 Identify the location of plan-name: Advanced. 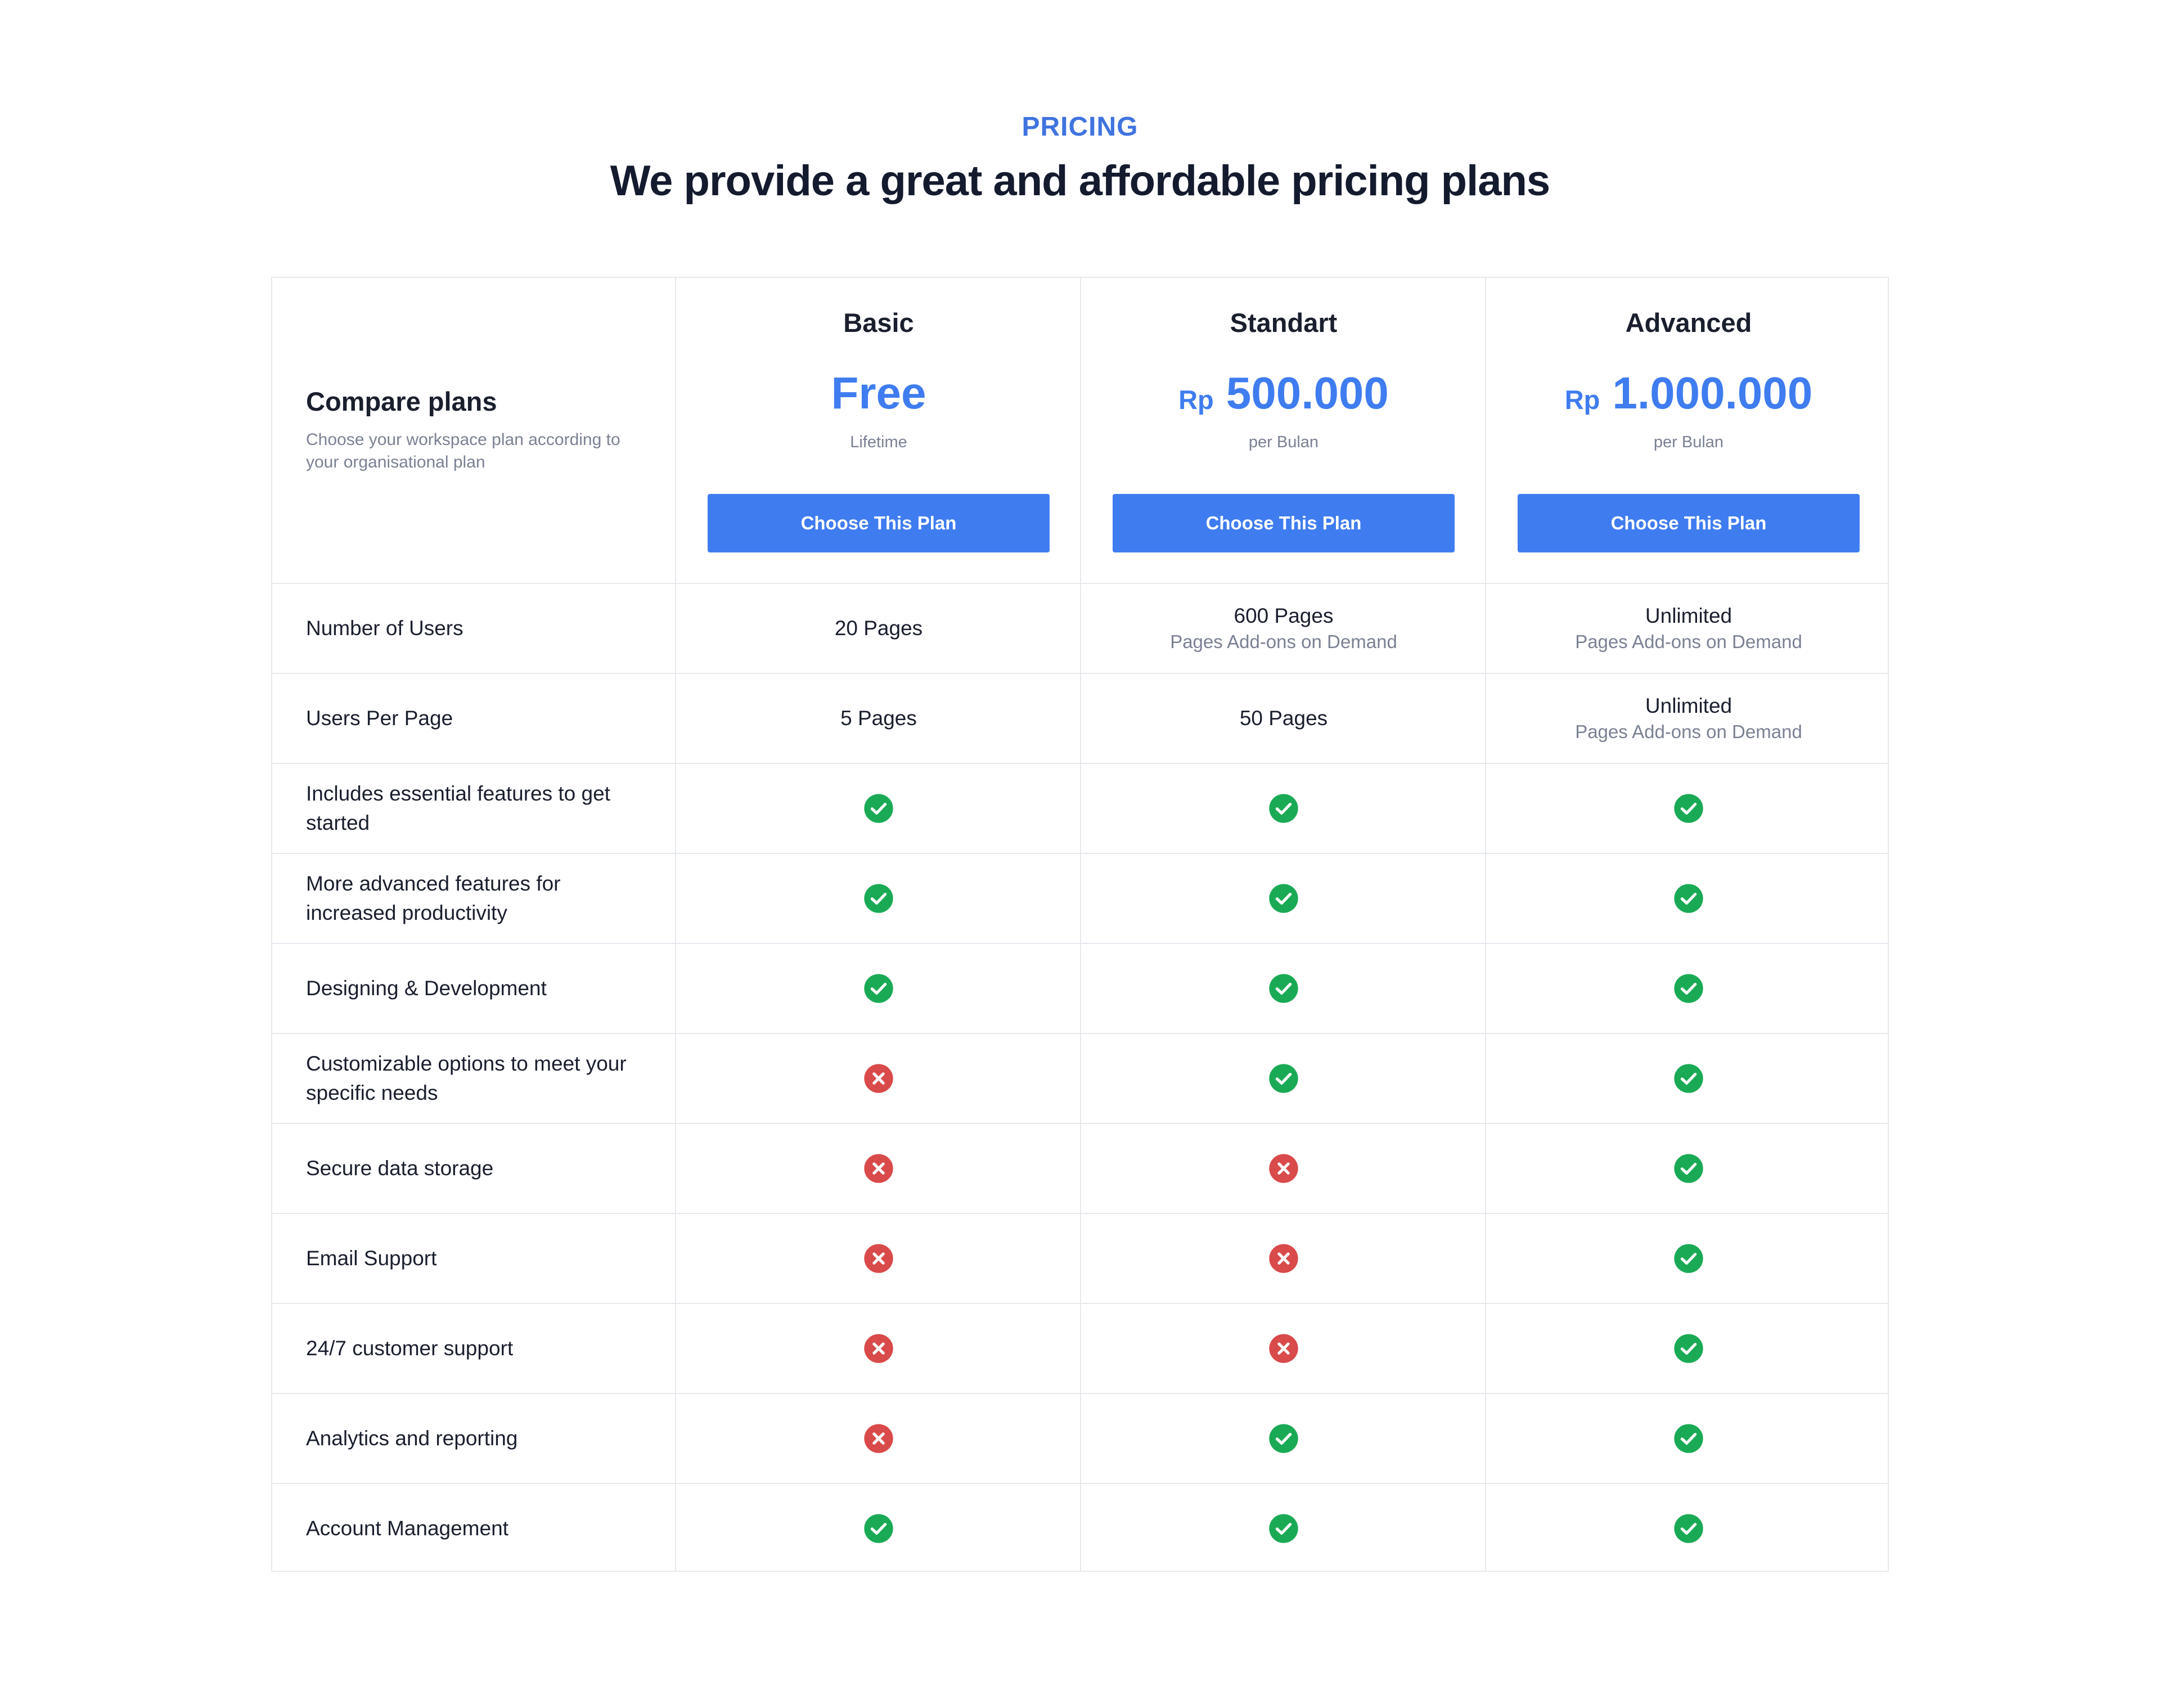
(1688, 323).